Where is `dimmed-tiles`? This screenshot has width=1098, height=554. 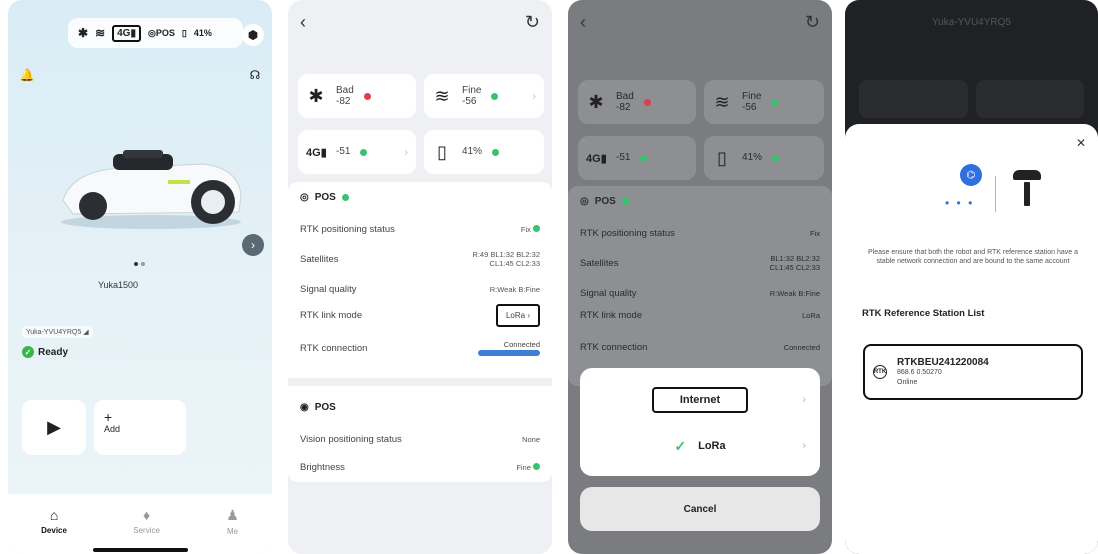 dimmed-tiles is located at coordinates (971, 99).